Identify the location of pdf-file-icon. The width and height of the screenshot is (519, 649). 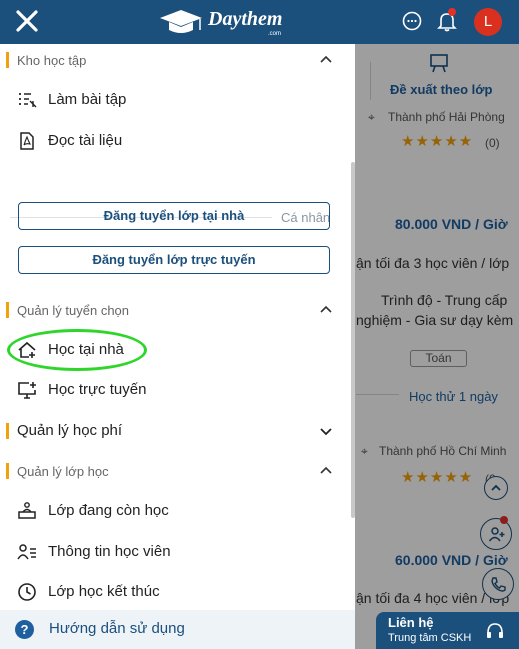
(27, 141).